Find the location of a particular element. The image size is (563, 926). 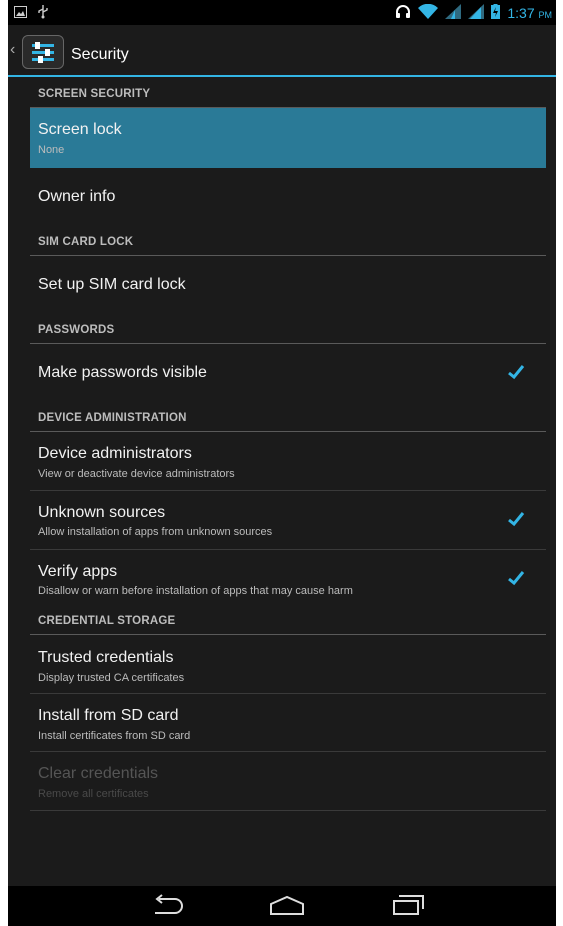

page-title: Security is located at coordinates (100, 54).